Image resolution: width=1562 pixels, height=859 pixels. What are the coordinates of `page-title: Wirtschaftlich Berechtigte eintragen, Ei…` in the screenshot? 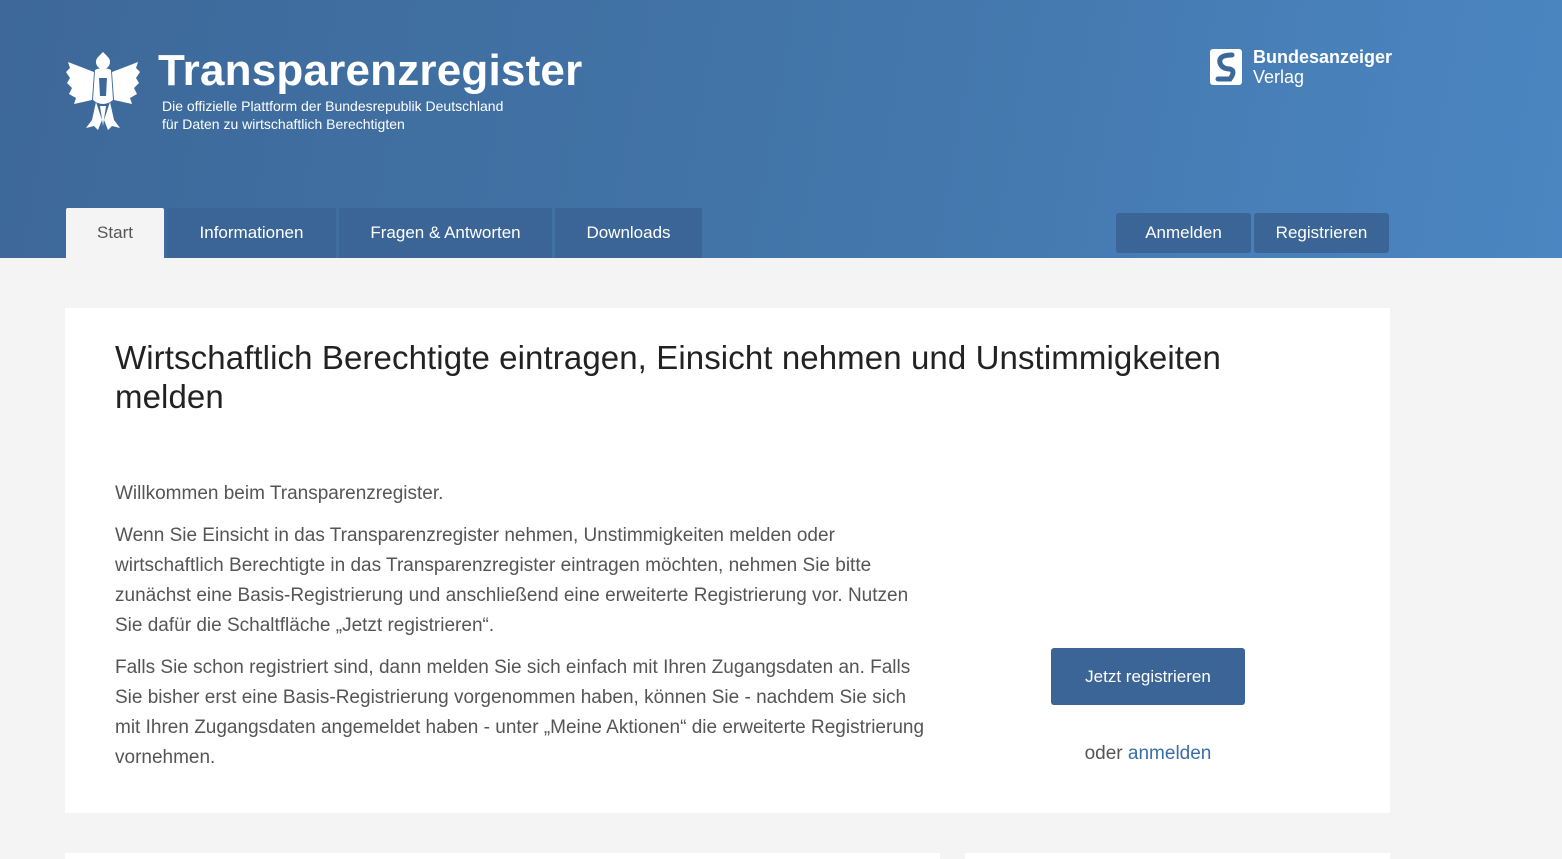 It's located at (668, 377).